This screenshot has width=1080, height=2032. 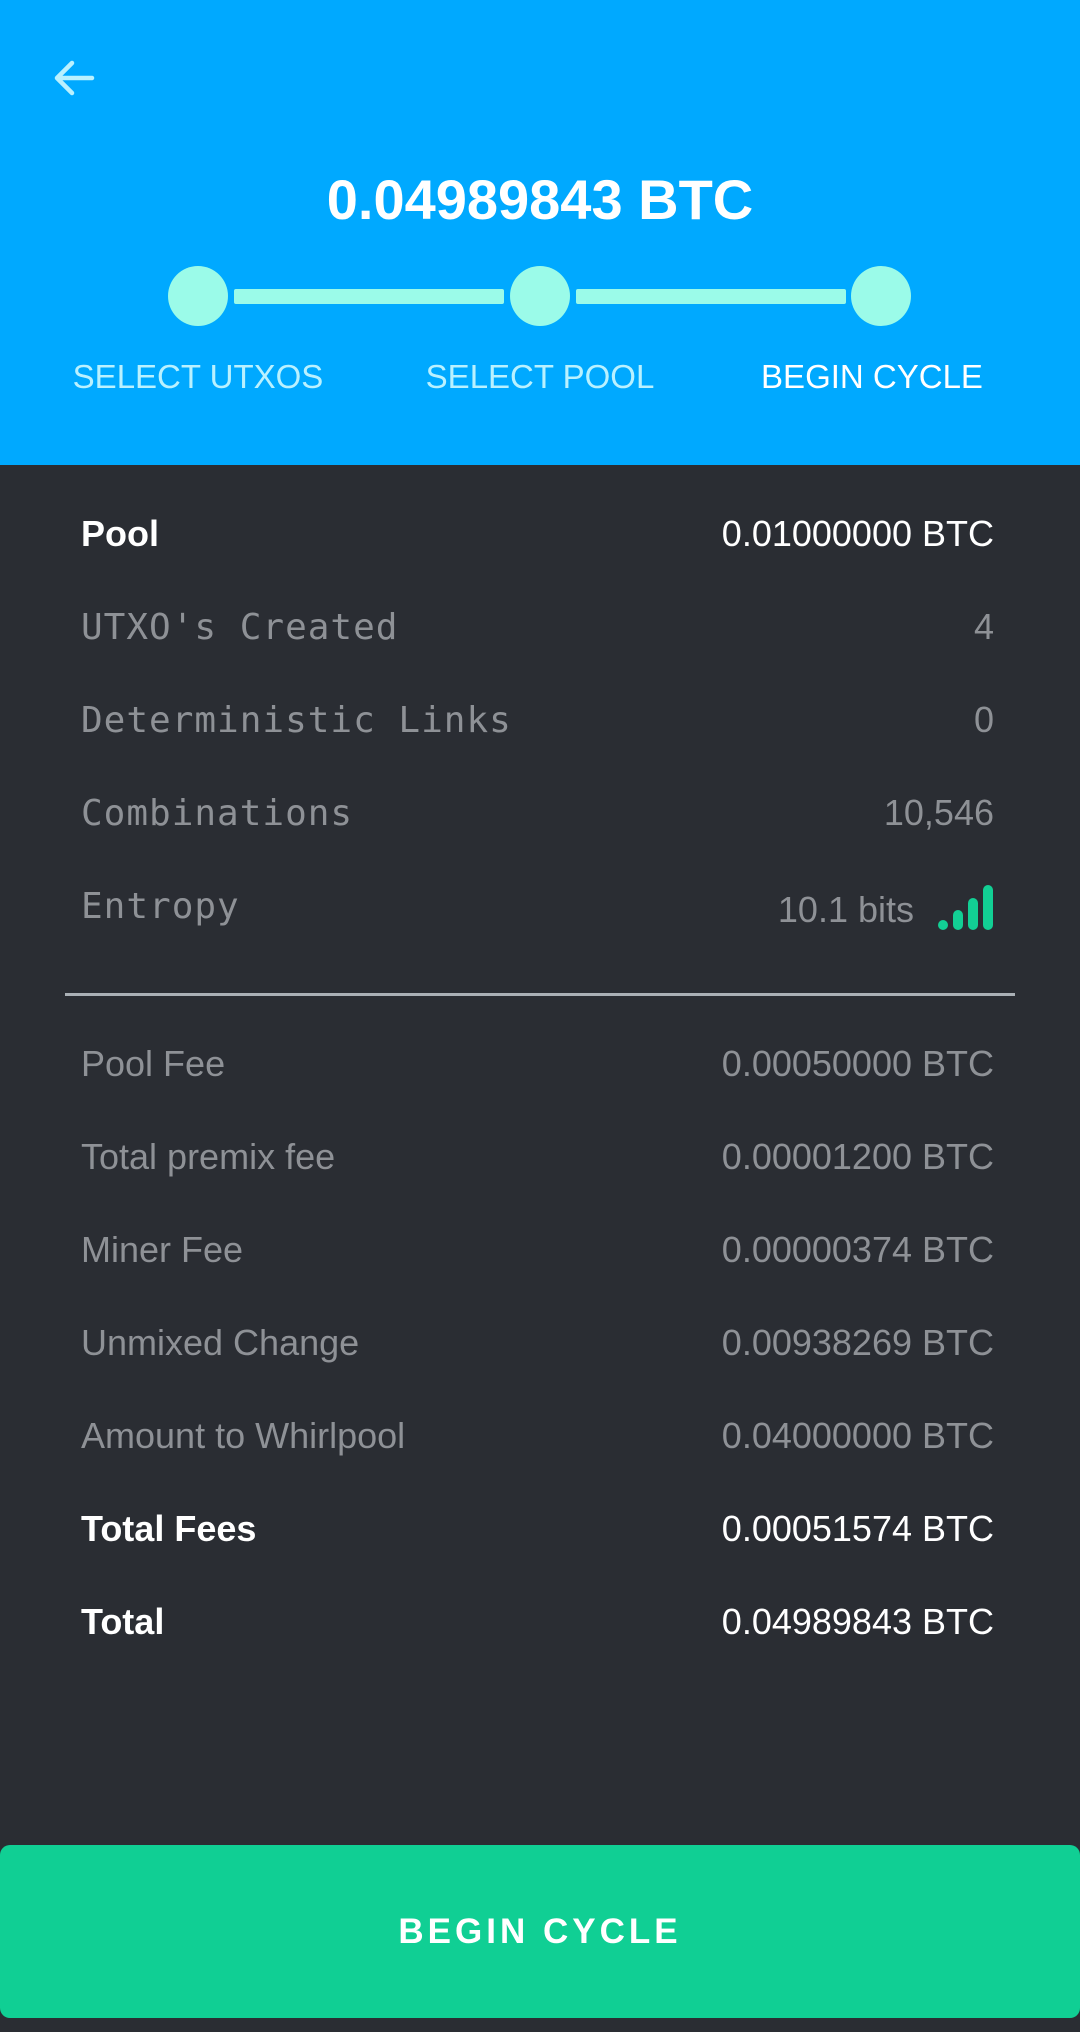 I want to click on combinations-label: Combinations, so click(x=217, y=813).